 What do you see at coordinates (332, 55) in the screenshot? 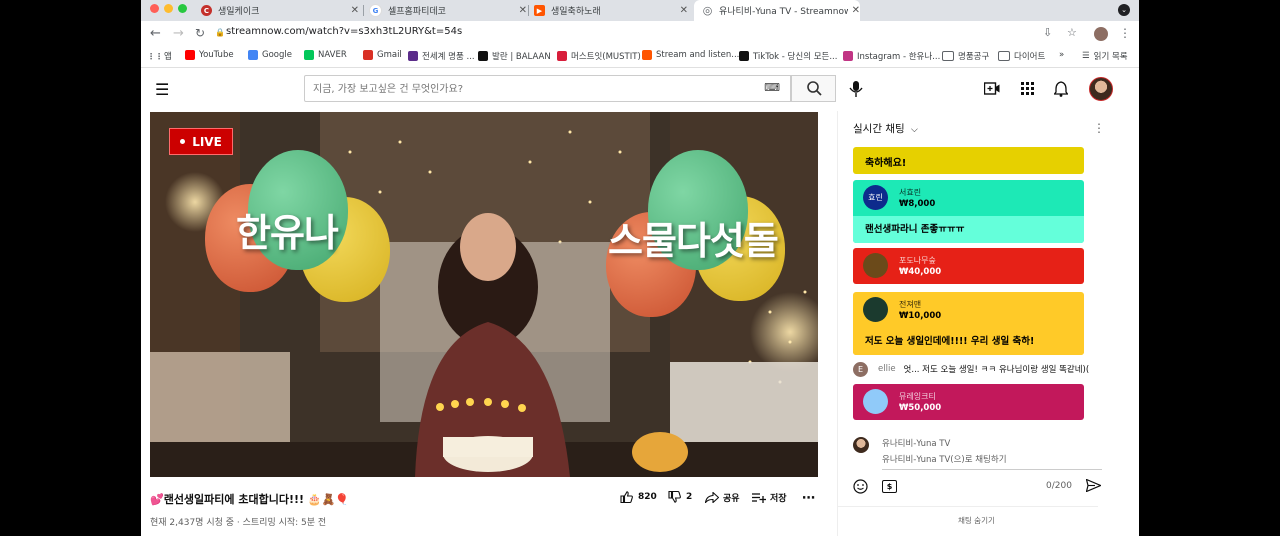
I see `bookmark-label: NAVER` at bounding box center [332, 55].